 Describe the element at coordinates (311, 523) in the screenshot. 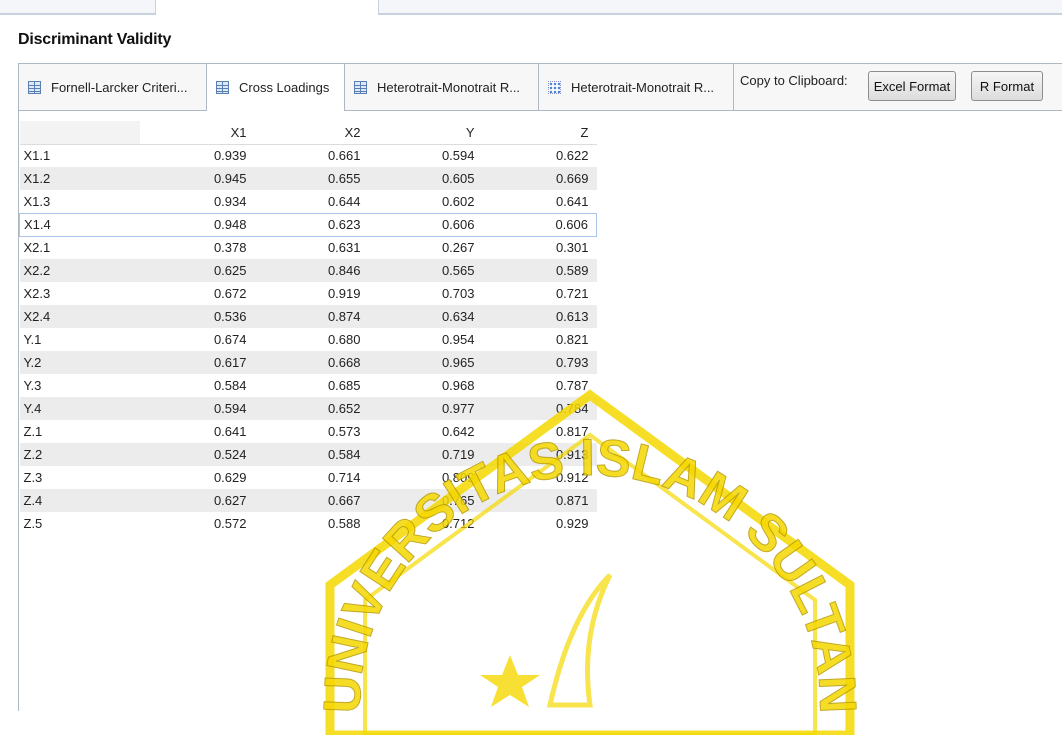

I see `table-cell: 0.588` at that location.